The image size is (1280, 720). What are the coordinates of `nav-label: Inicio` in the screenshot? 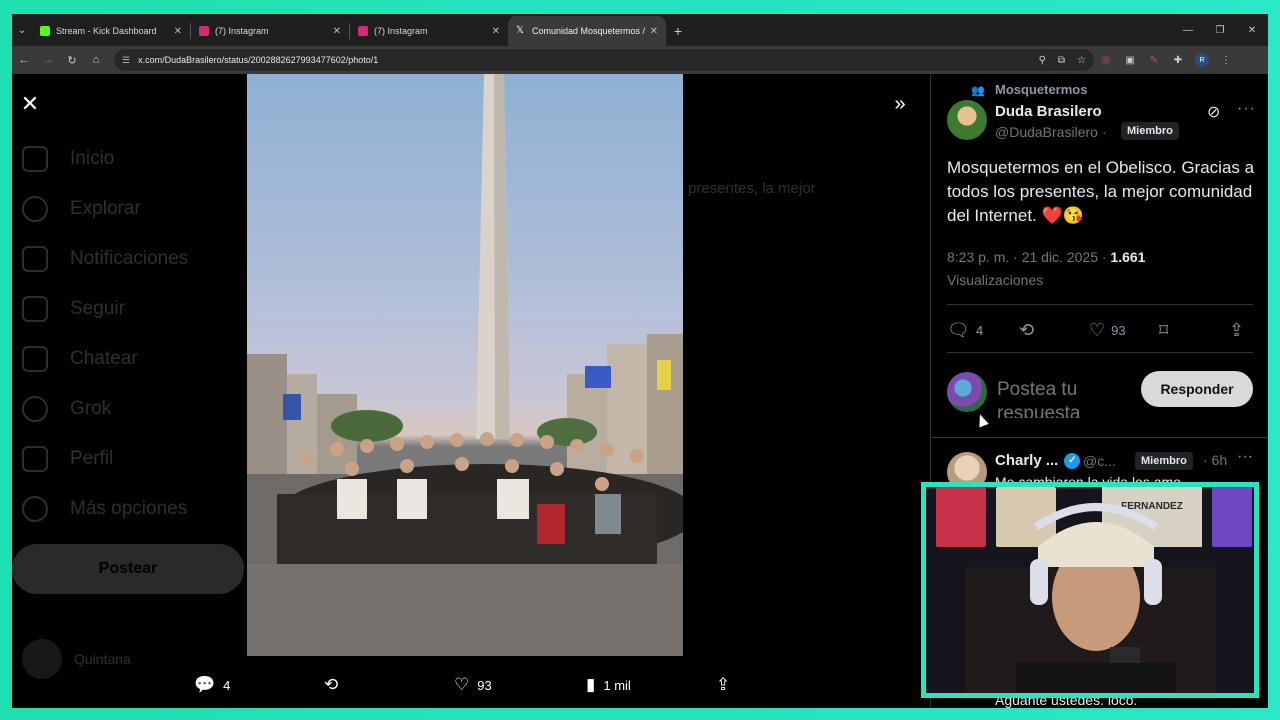 It's located at (92, 158).